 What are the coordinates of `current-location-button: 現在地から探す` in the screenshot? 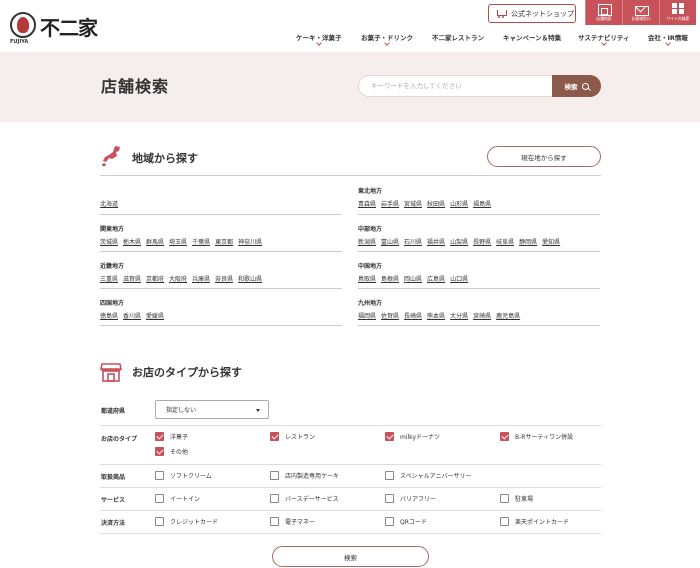 It's located at (544, 156).